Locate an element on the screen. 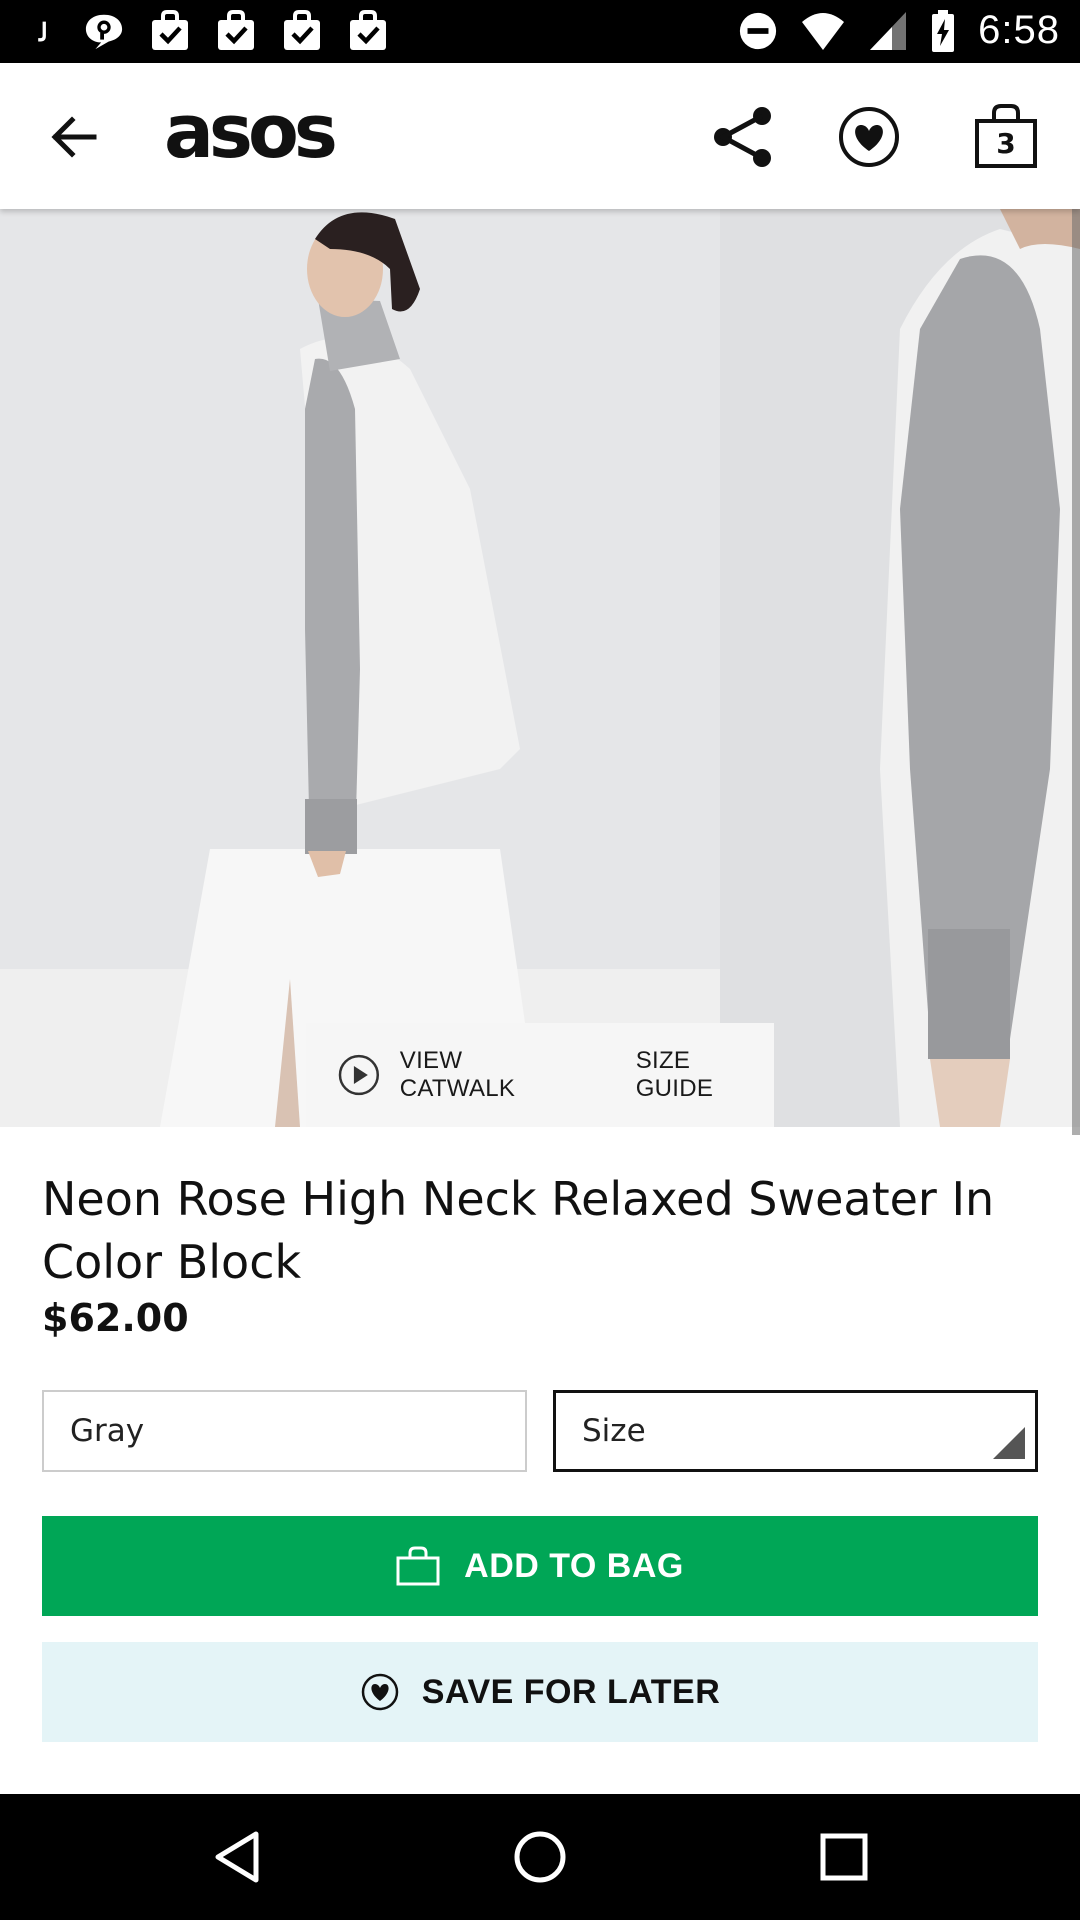  status-bar: 6:58 is located at coordinates (540, 31).